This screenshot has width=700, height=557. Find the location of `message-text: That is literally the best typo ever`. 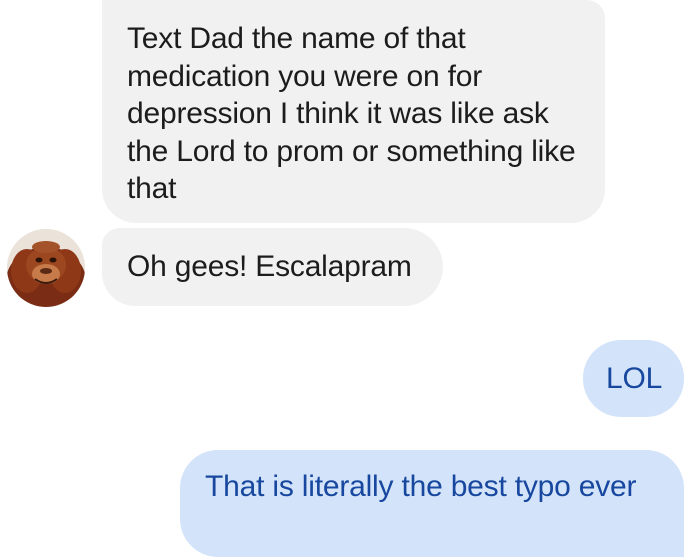

message-text: That is literally the best typo ever is located at coordinates (421, 486).